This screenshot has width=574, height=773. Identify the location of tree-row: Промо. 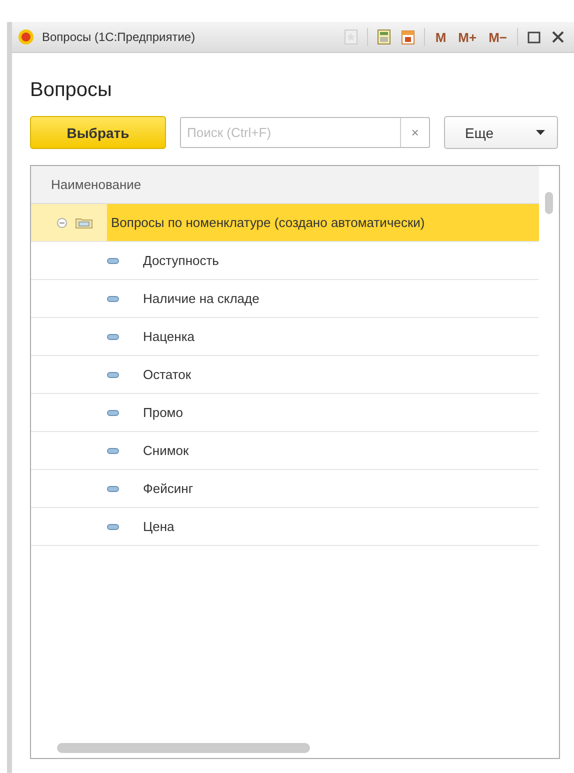
(285, 413).